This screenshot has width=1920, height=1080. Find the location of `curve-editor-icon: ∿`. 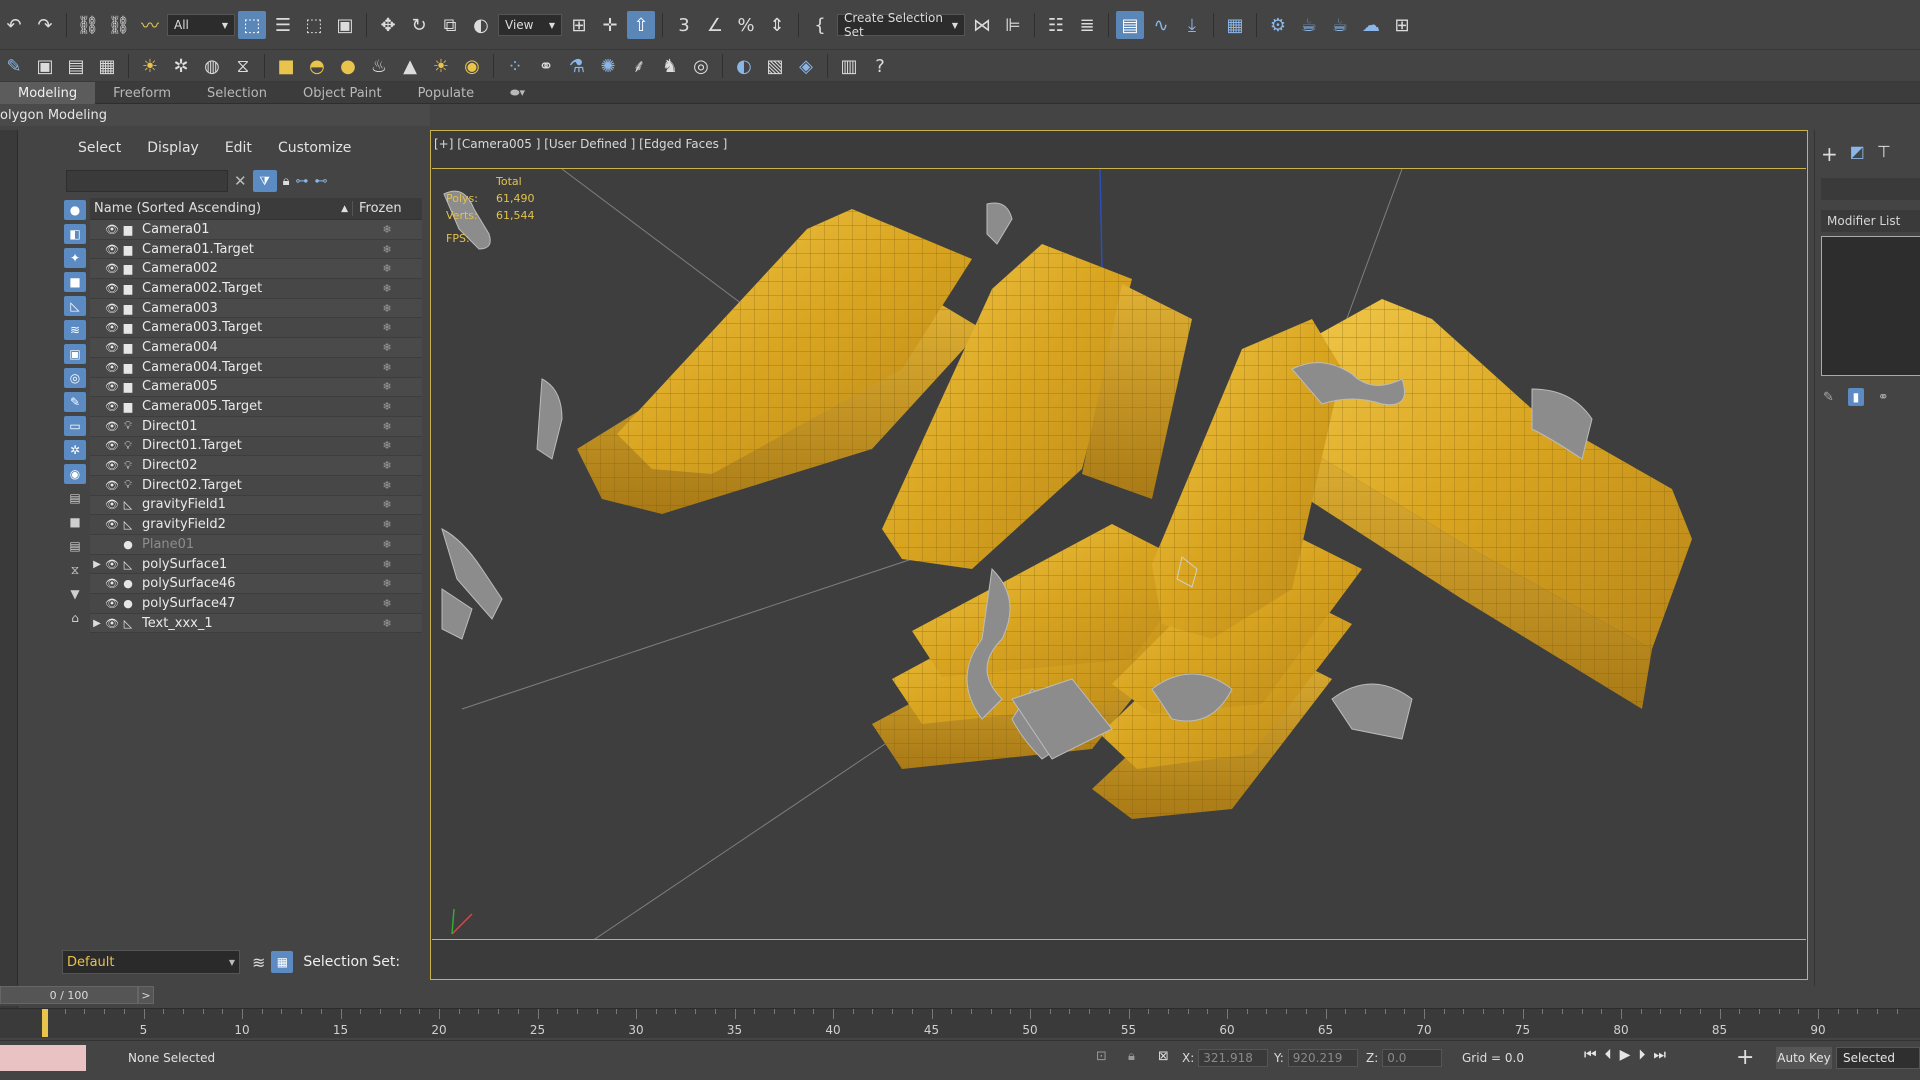

curve-editor-icon: ∿ is located at coordinates (1161, 25).